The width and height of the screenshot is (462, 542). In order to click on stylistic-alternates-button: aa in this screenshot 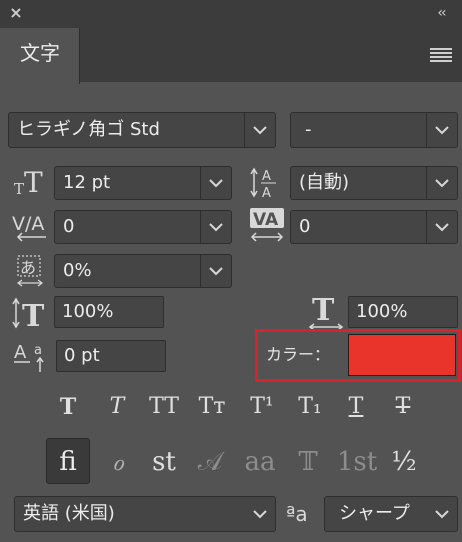, I will do `click(260, 462)`.